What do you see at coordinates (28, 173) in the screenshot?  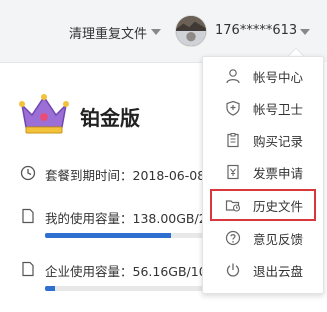 I see `clock-icon` at bounding box center [28, 173].